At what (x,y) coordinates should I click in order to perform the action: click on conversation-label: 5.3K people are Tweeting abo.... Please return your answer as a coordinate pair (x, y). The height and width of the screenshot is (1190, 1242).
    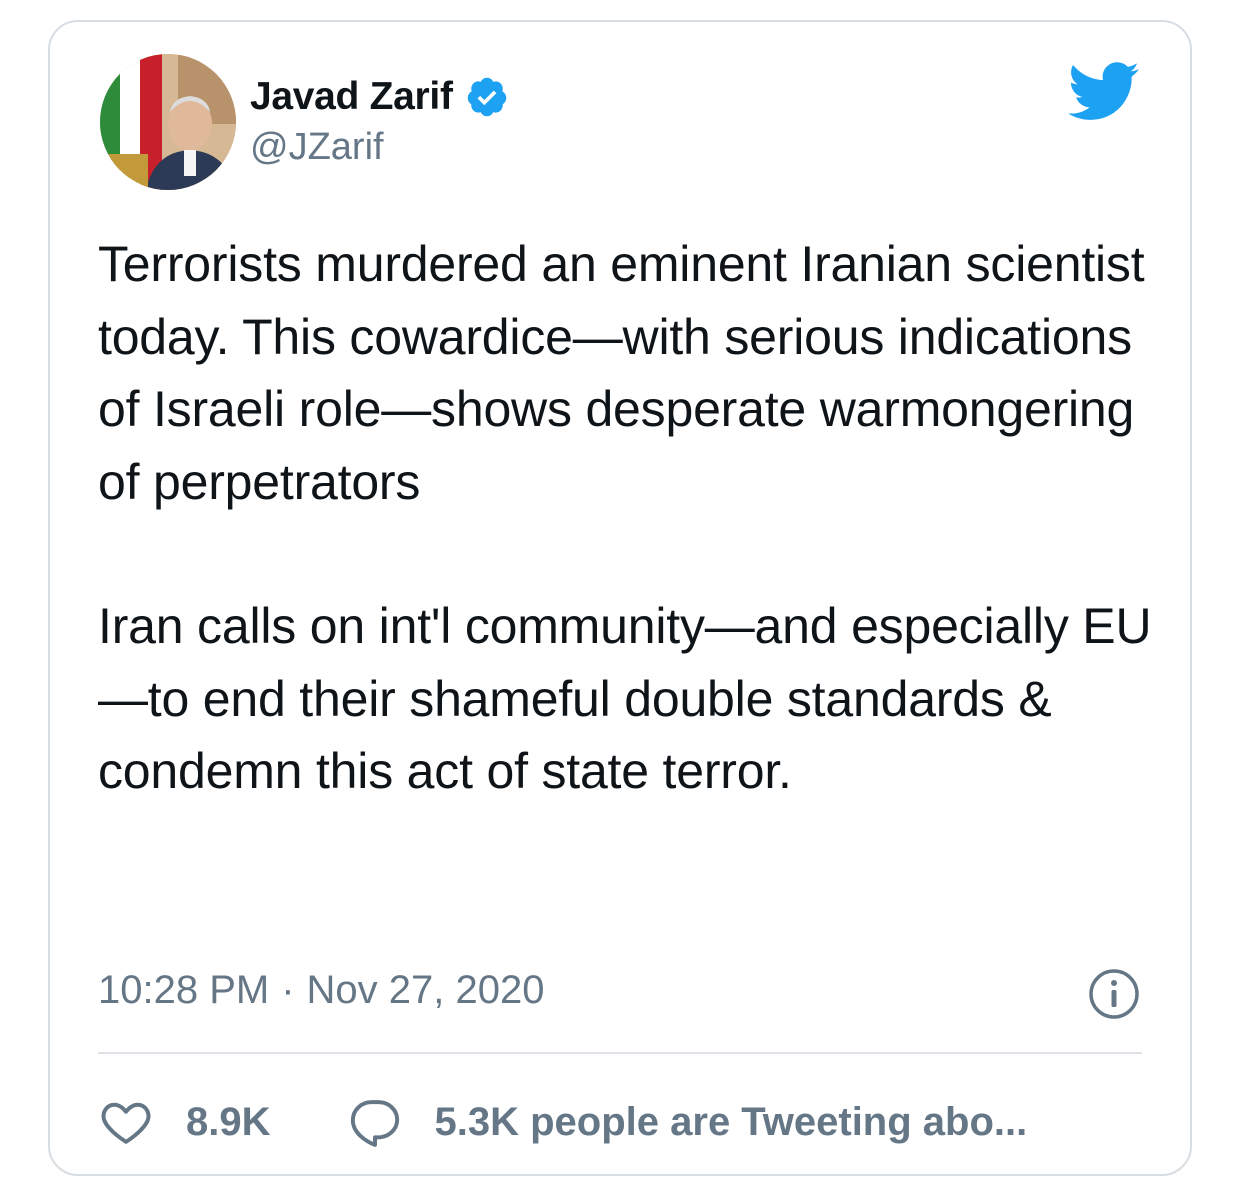
    Looking at the image, I should click on (731, 1121).